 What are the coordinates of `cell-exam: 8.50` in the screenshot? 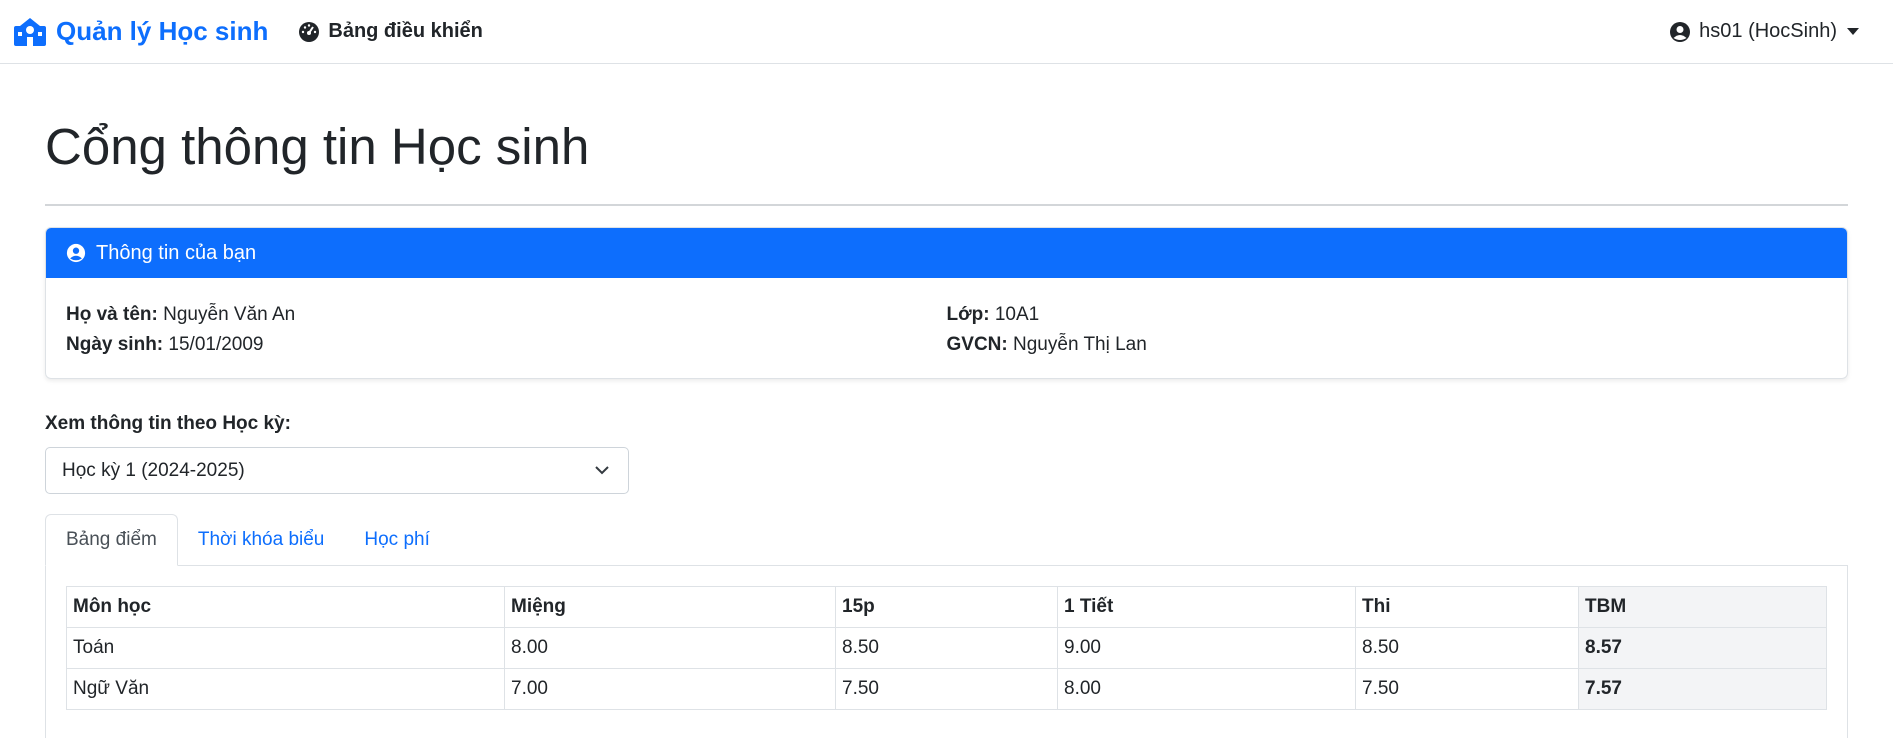 It's located at (1467, 648).